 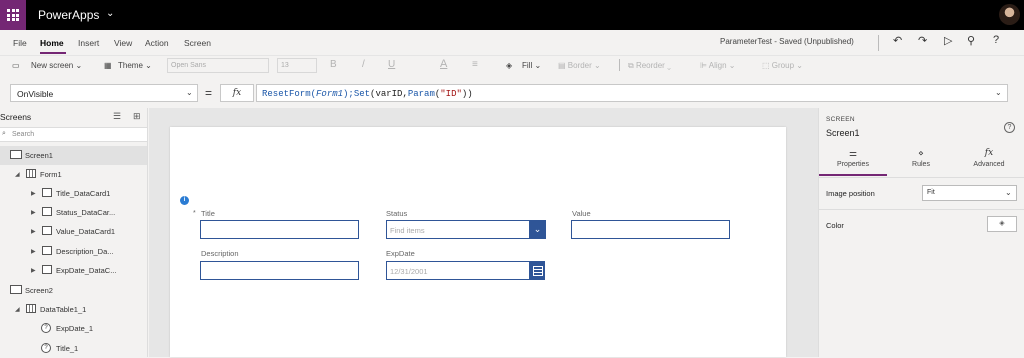 What do you see at coordinates (512, 15) in the screenshot?
I see `top-bar` at bounding box center [512, 15].